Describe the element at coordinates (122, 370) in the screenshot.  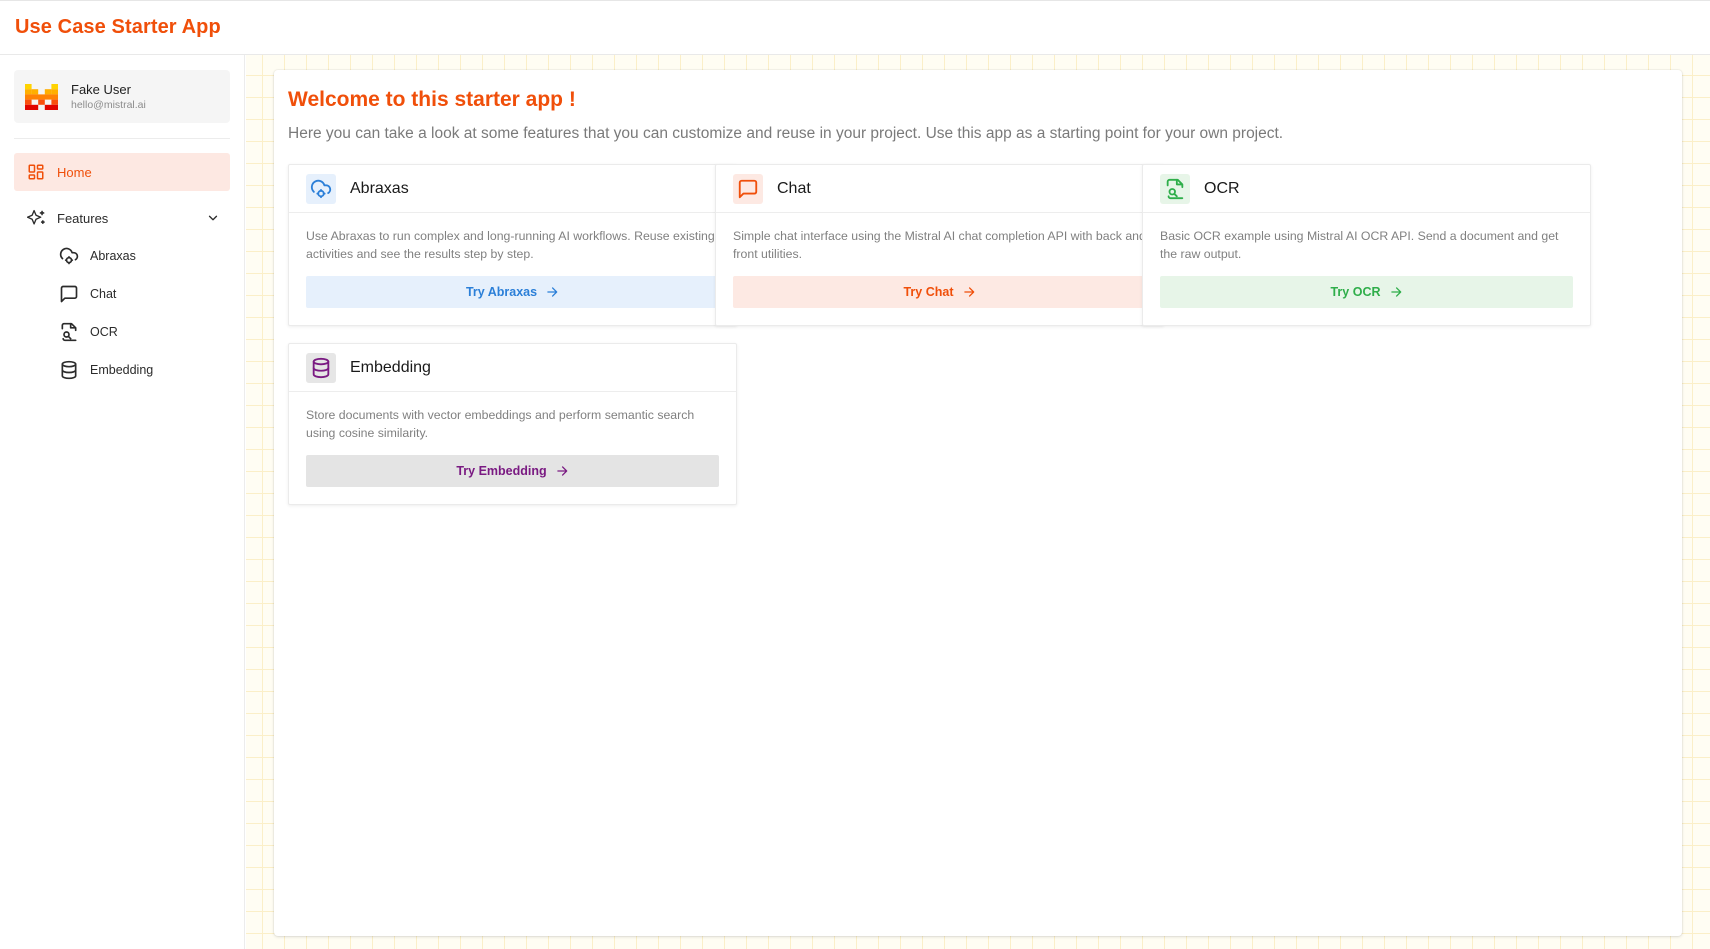
I see `sidebar-item-label: Embedding` at that location.